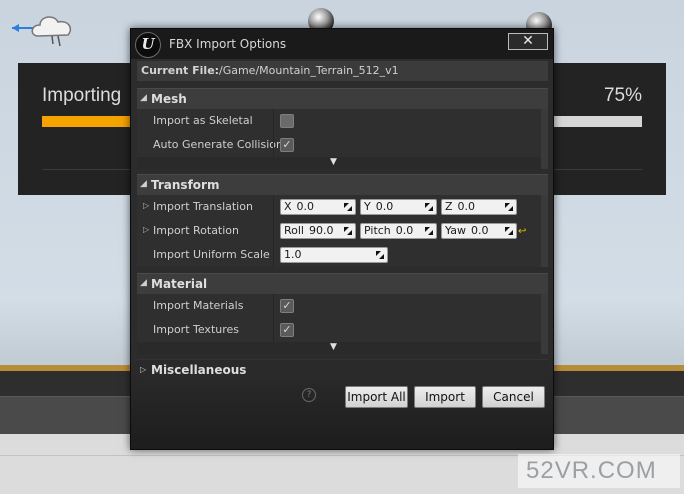  What do you see at coordinates (339, 348) in the screenshot?
I see `material-advanced-toggle: ▼` at bounding box center [339, 348].